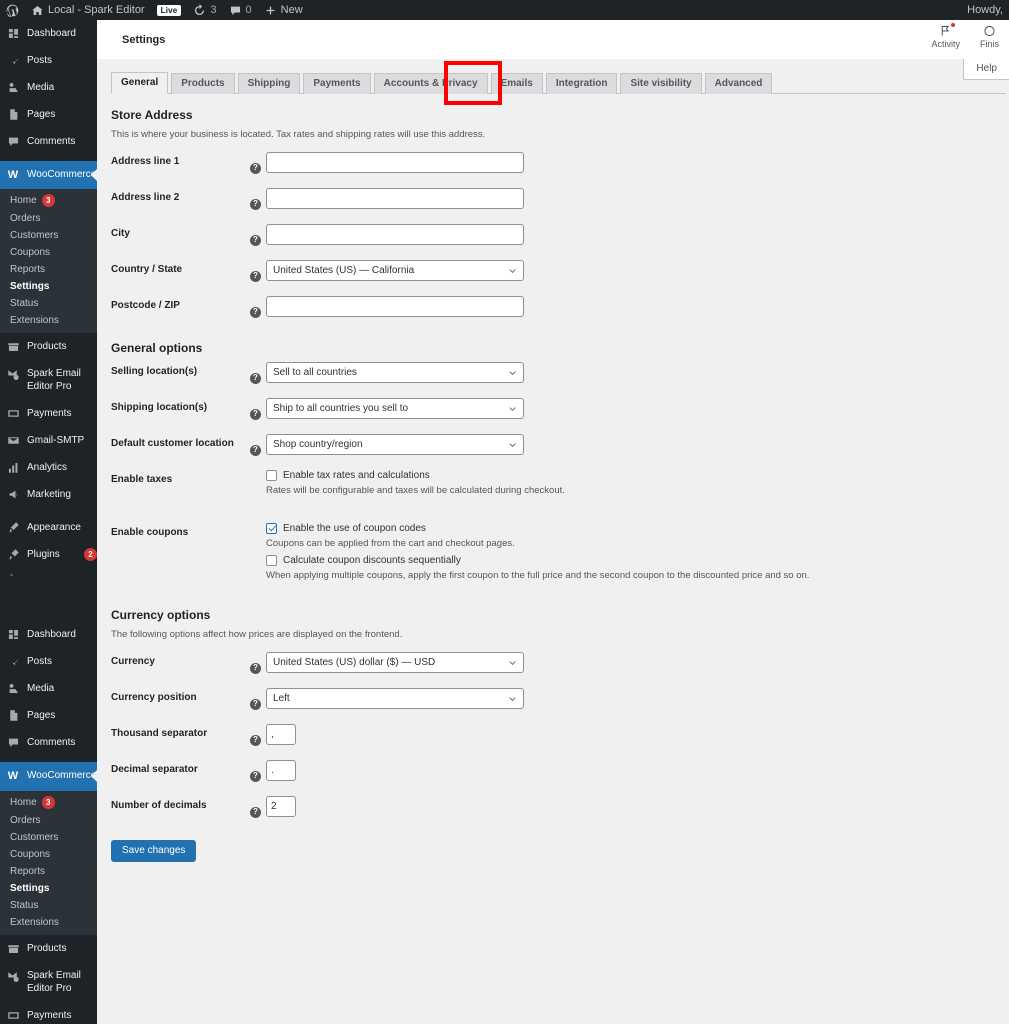  Describe the element at coordinates (430, 83) in the screenshot. I see `tab-accounts-privacy: Accounts & Privacy` at that location.